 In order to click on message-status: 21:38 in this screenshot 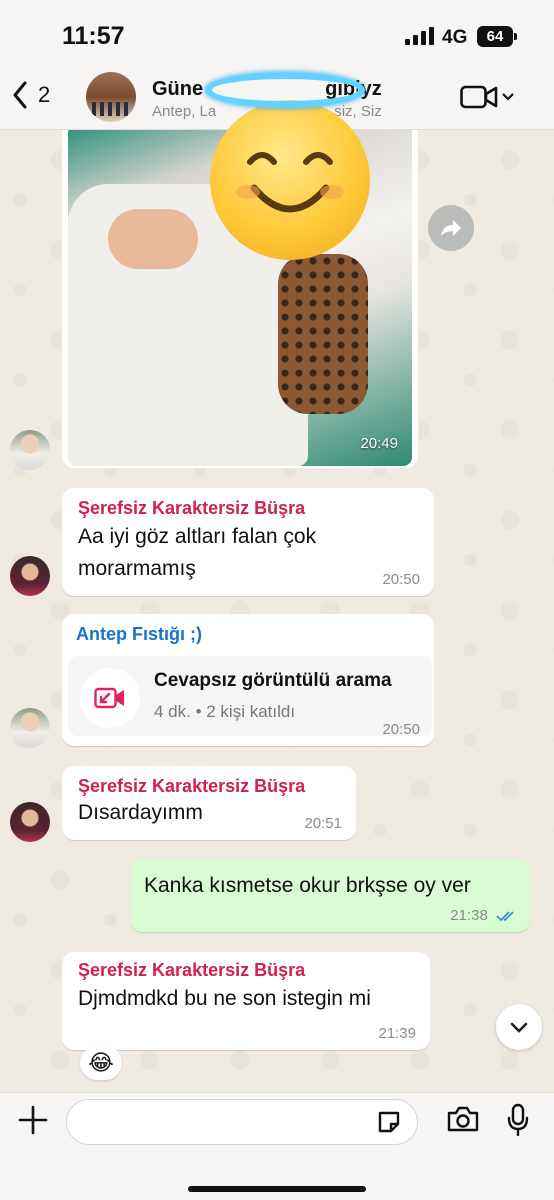, I will do `click(484, 915)`.